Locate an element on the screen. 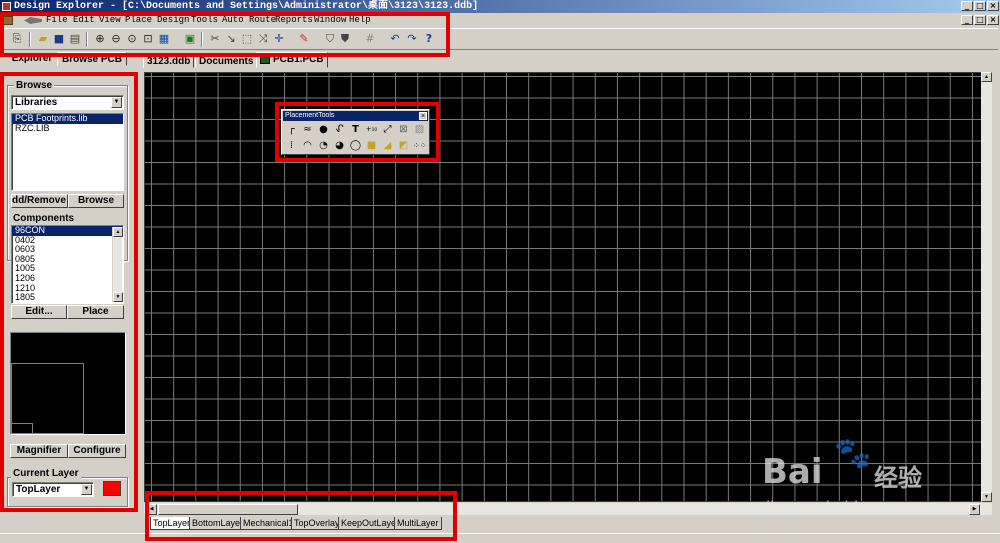 The width and height of the screenshot is (1000, 543). board-minimap is located at coordinates (68, 383).